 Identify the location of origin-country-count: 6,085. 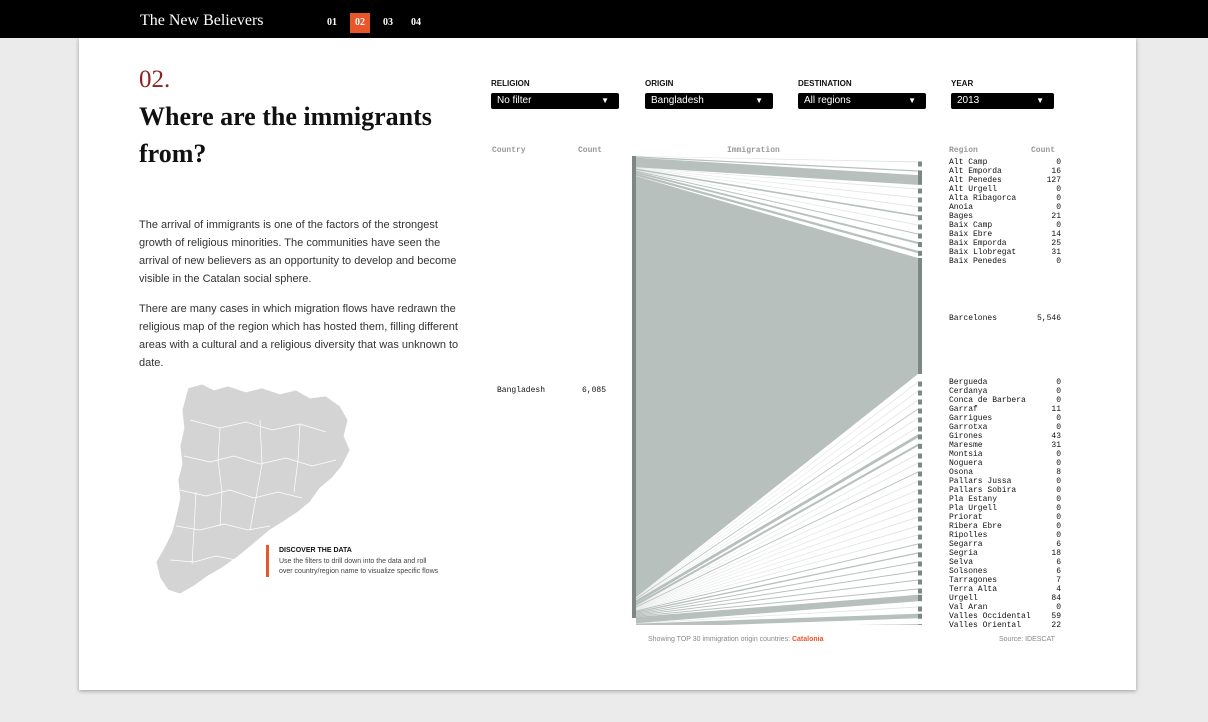
(594, 390).